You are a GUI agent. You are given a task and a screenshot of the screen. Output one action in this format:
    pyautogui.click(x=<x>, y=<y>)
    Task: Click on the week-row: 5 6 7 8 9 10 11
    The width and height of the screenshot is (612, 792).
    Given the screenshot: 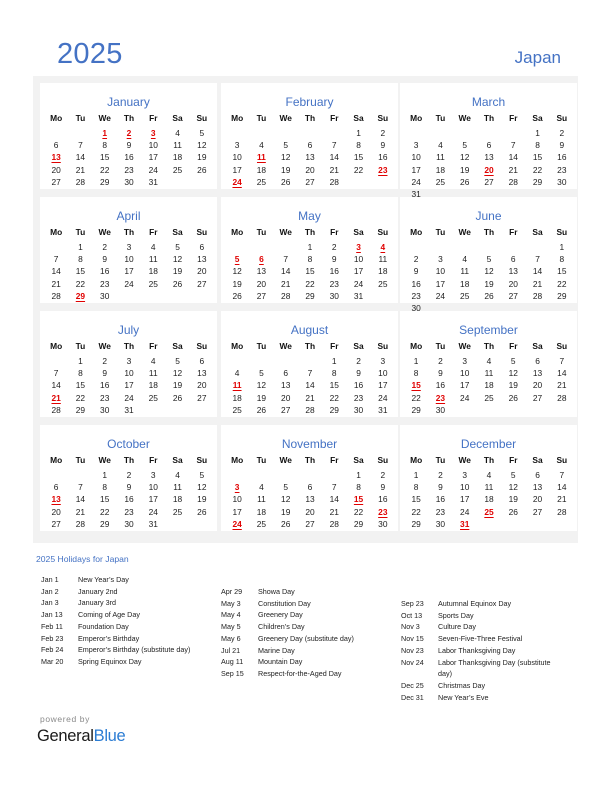 What is the action you would take?
    pyautogui.click(x=310, y=259)
    